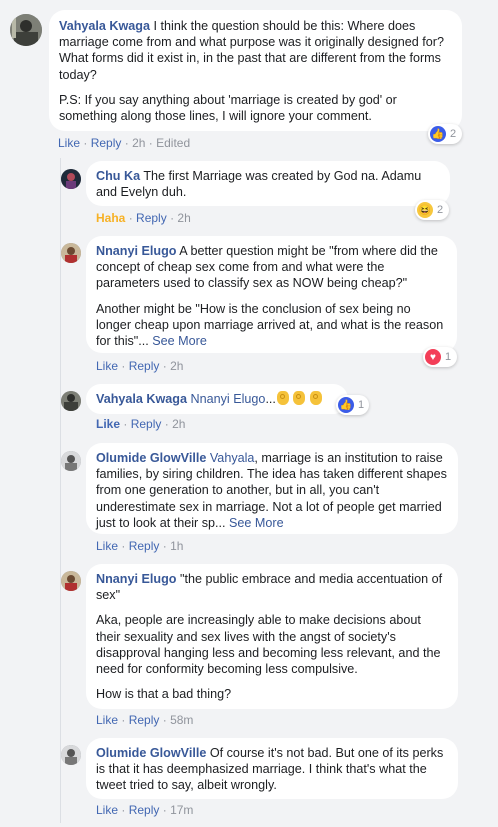 This screenshot has height=827, width=498. I want to click on reaction-summary: 👍 1, so click(352, 405).